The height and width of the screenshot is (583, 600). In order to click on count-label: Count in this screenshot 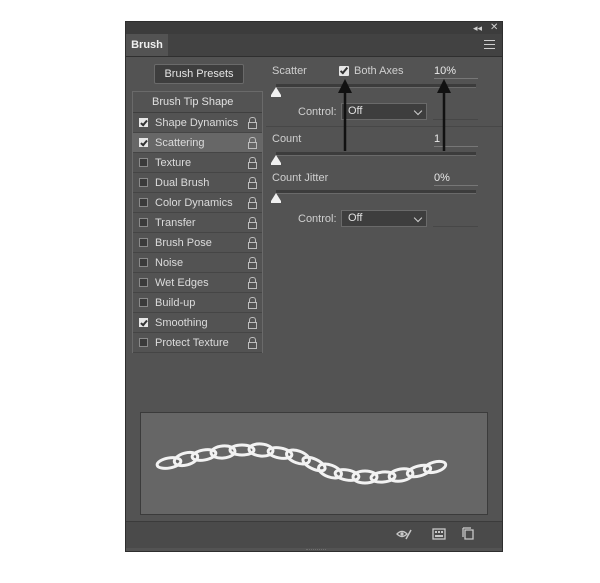, I will do `click(287, 139)`.